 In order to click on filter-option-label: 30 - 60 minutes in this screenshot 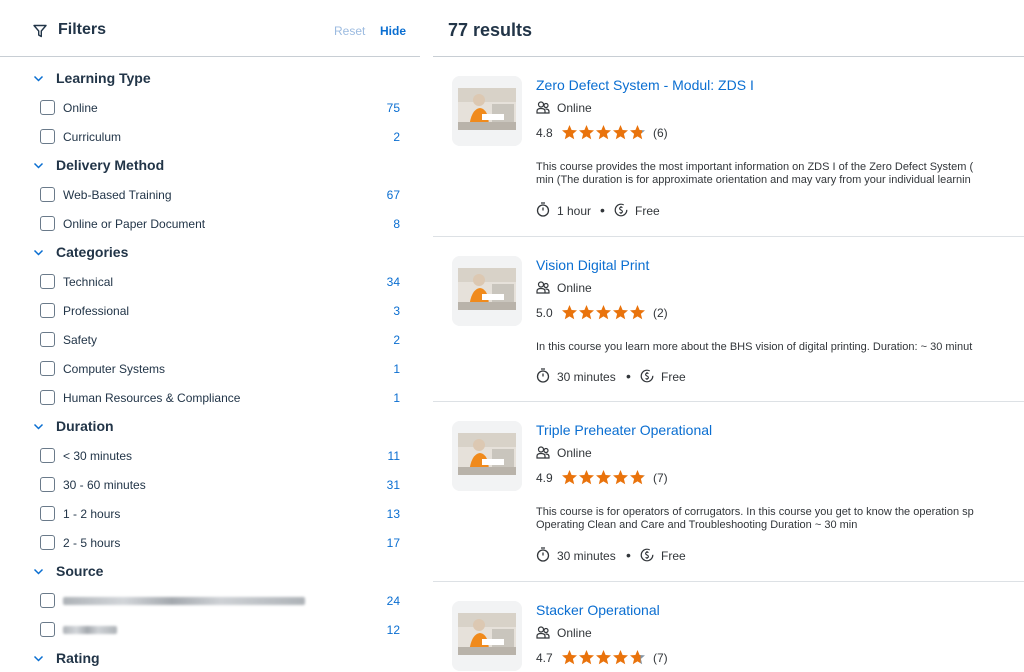, I will do `click(104, 485)`.